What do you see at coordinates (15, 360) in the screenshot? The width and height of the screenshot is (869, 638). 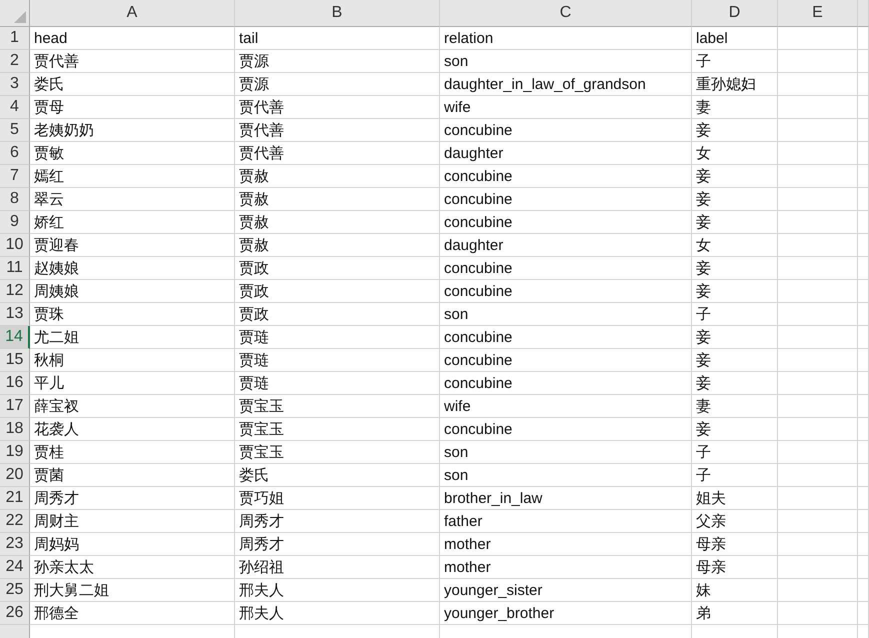 I see `row-header: 15` at bounding box center [15, 360].